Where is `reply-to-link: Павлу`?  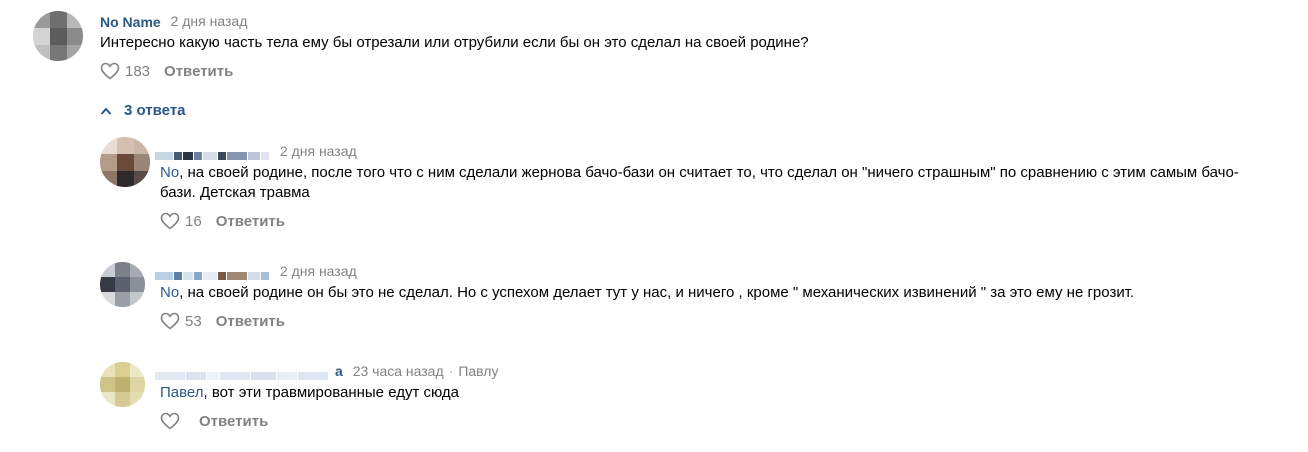
reply-to-link: Павлу is located at coordinates (478, 371).